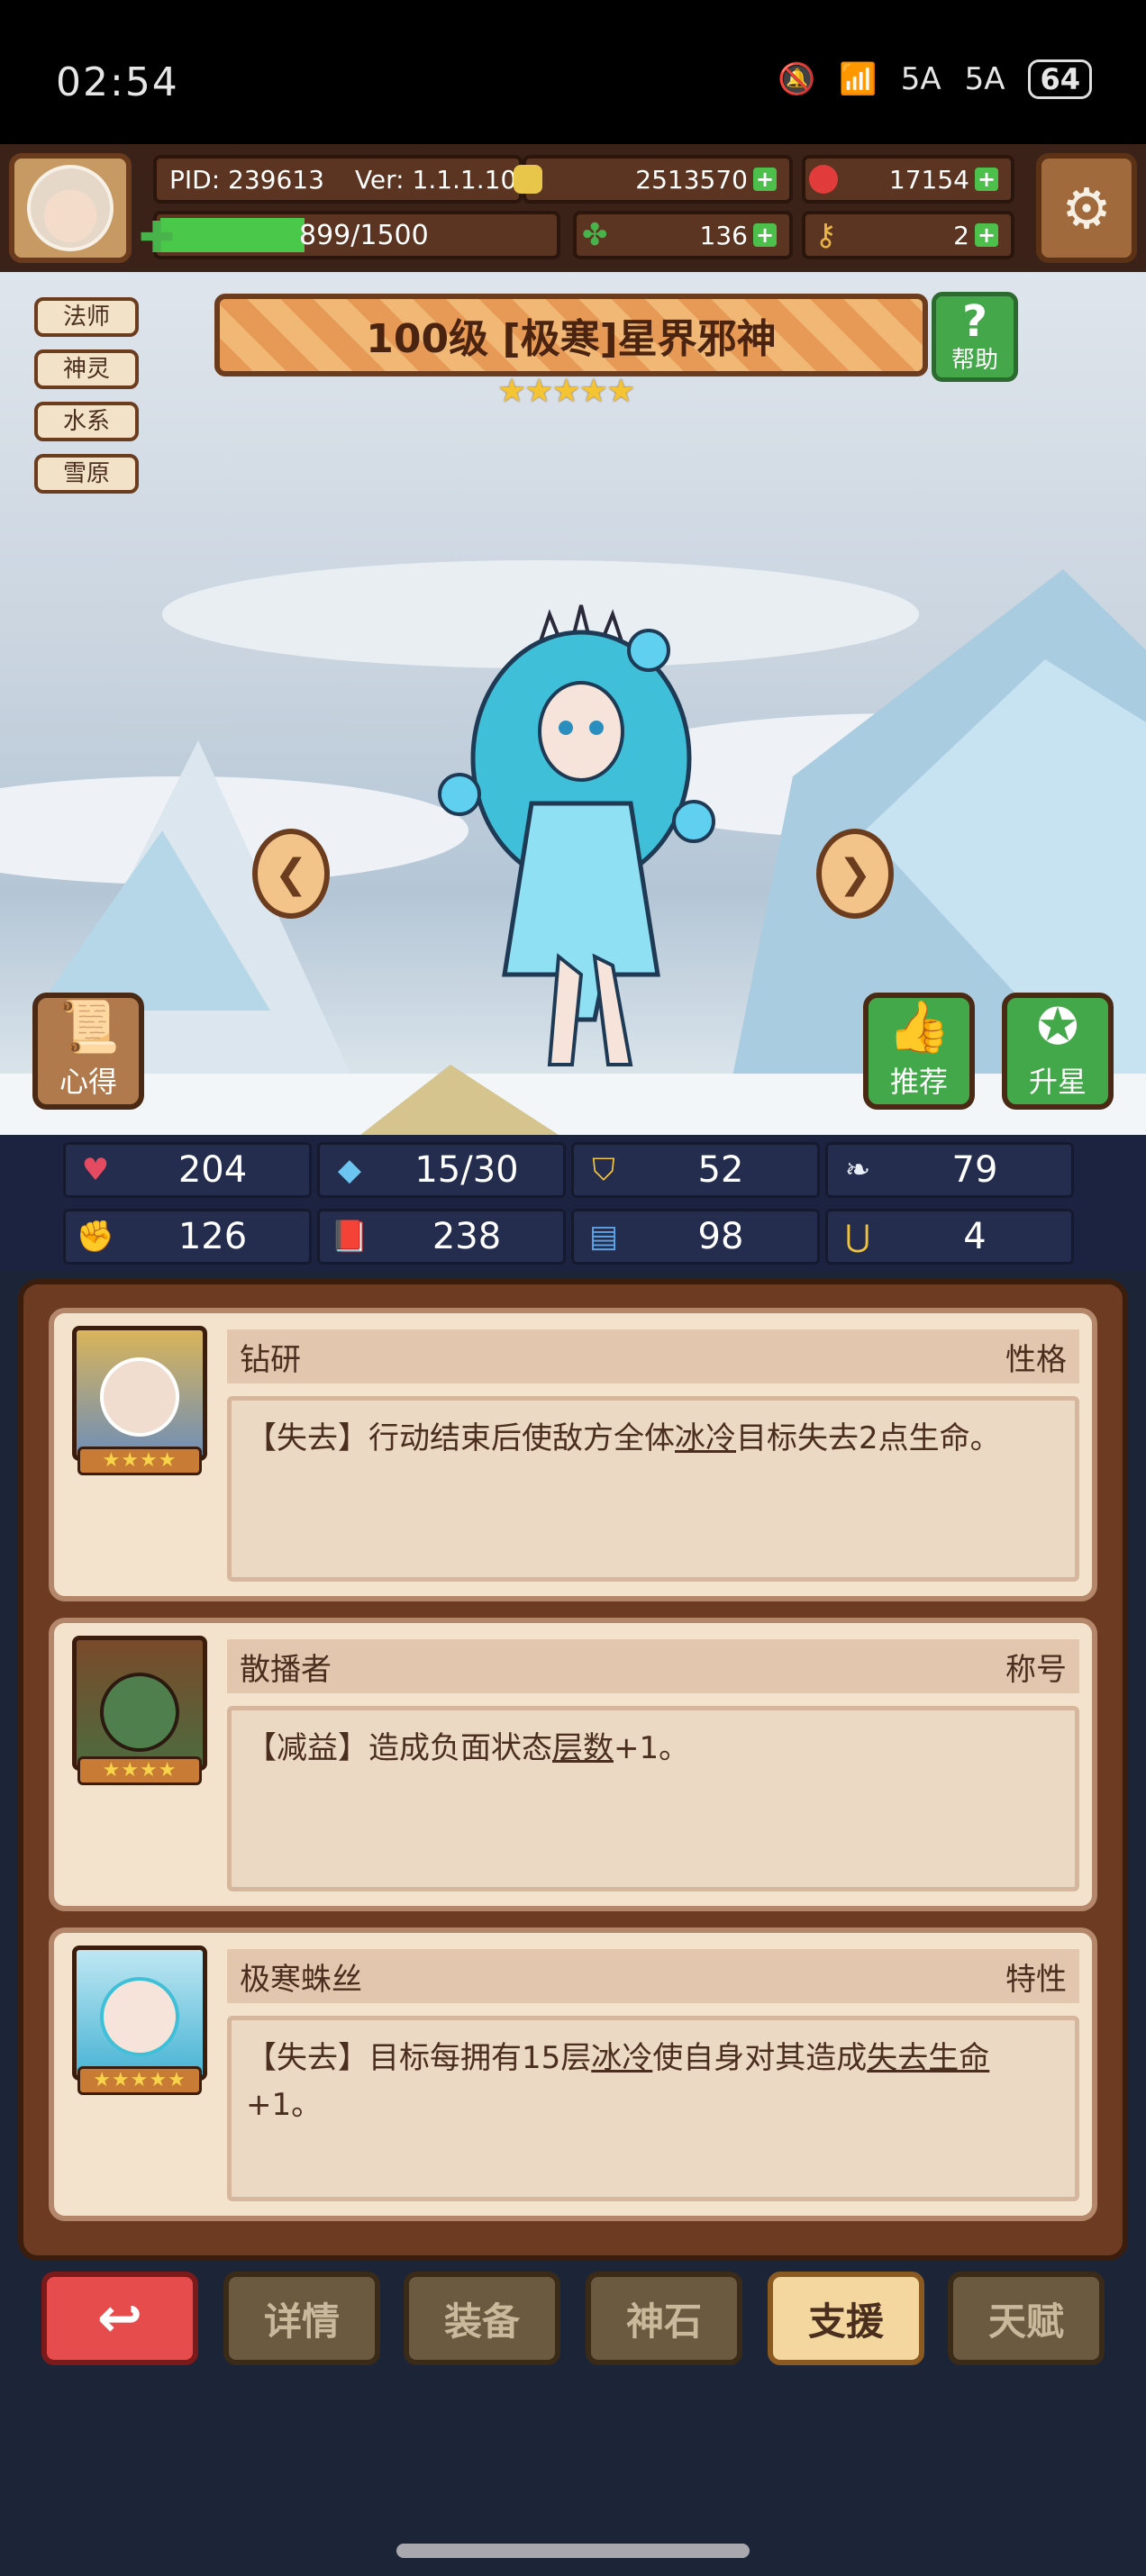 Image resolution: width=1146 pixels, height=2576 pixels. What do you see at coordinates (573, 72) in the screenshot?
I see `status-bar: 02:54 🔕 📶 5A 5A 64` at bounding box center [573, 72].